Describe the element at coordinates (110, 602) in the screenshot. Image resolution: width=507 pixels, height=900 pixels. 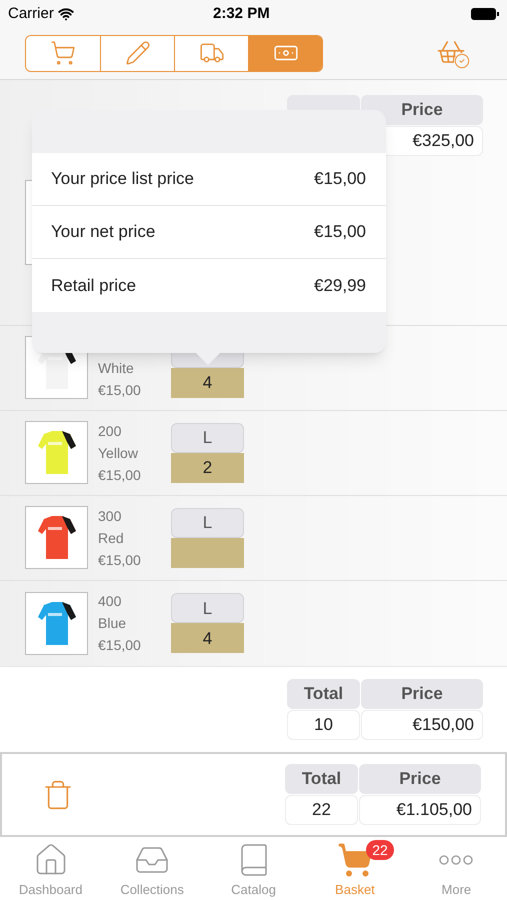
I see `variant-number: 400` at that location.